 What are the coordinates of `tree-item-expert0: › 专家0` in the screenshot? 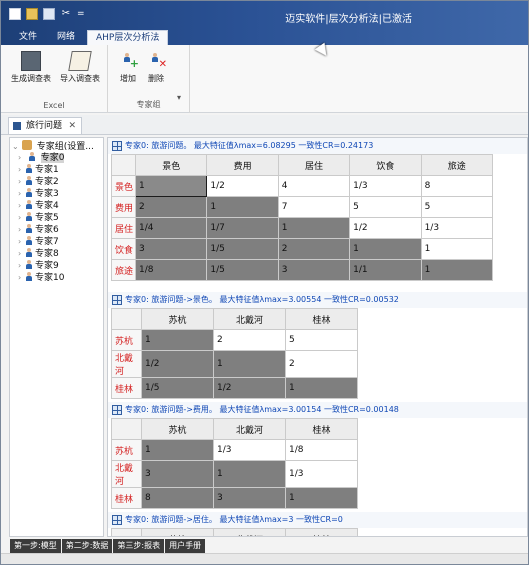 It's located at (41, 158).